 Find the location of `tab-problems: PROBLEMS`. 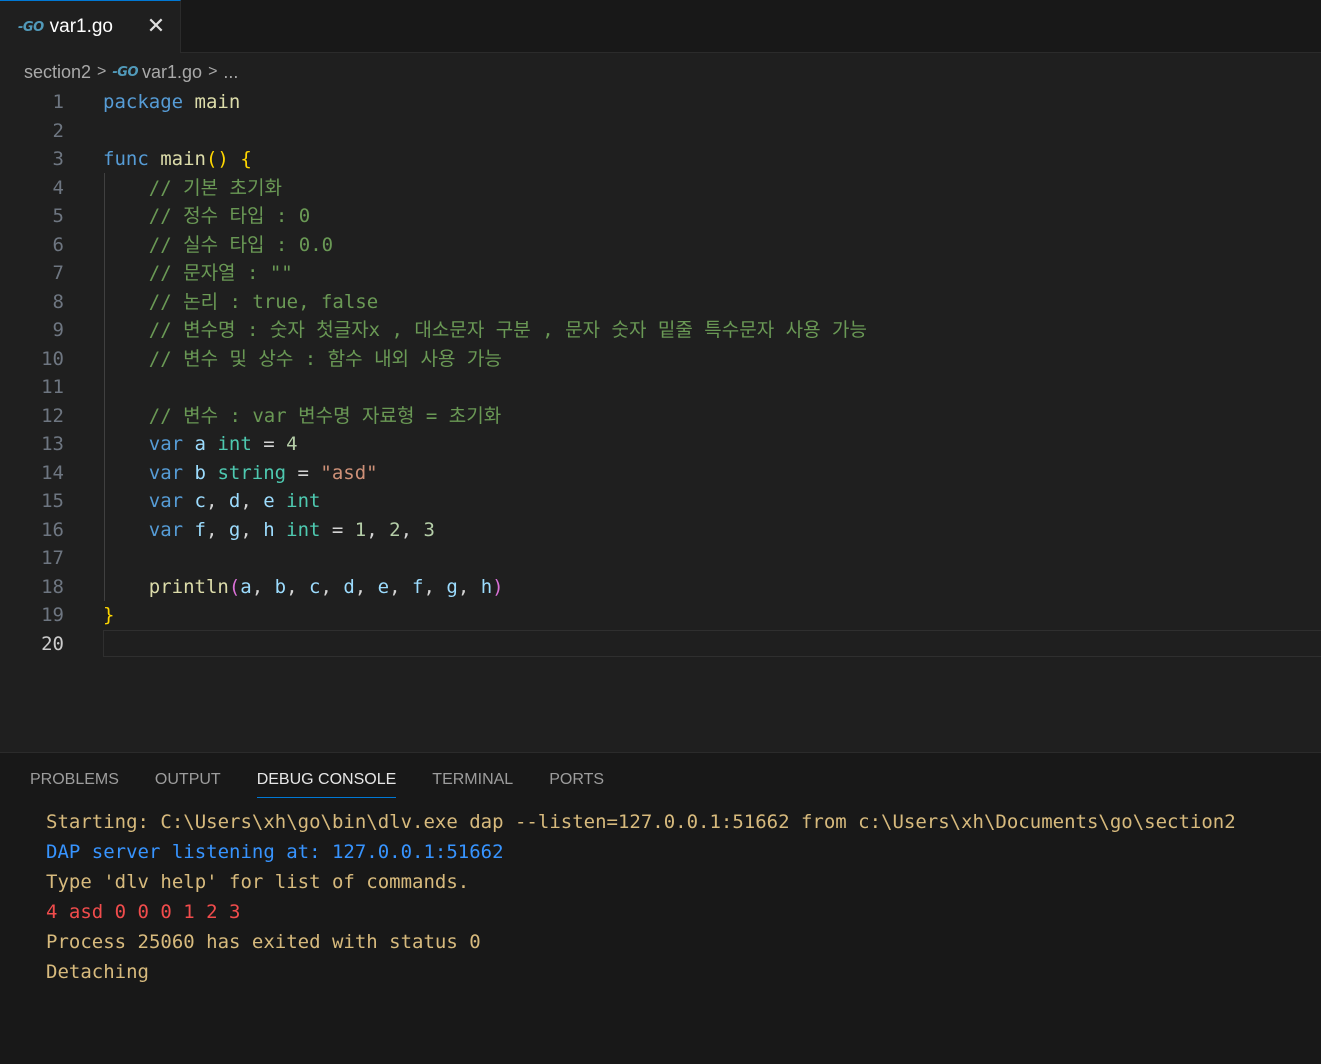

tab-problems: PROBLEMS is located at coordinates (74, 784).